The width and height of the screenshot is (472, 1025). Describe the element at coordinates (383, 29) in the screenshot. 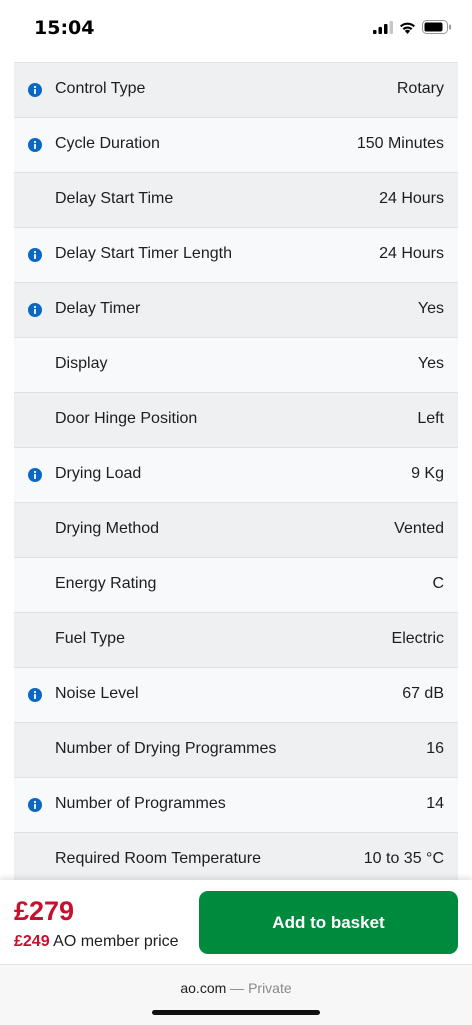

I see `cellular-signal-icon` at that location.